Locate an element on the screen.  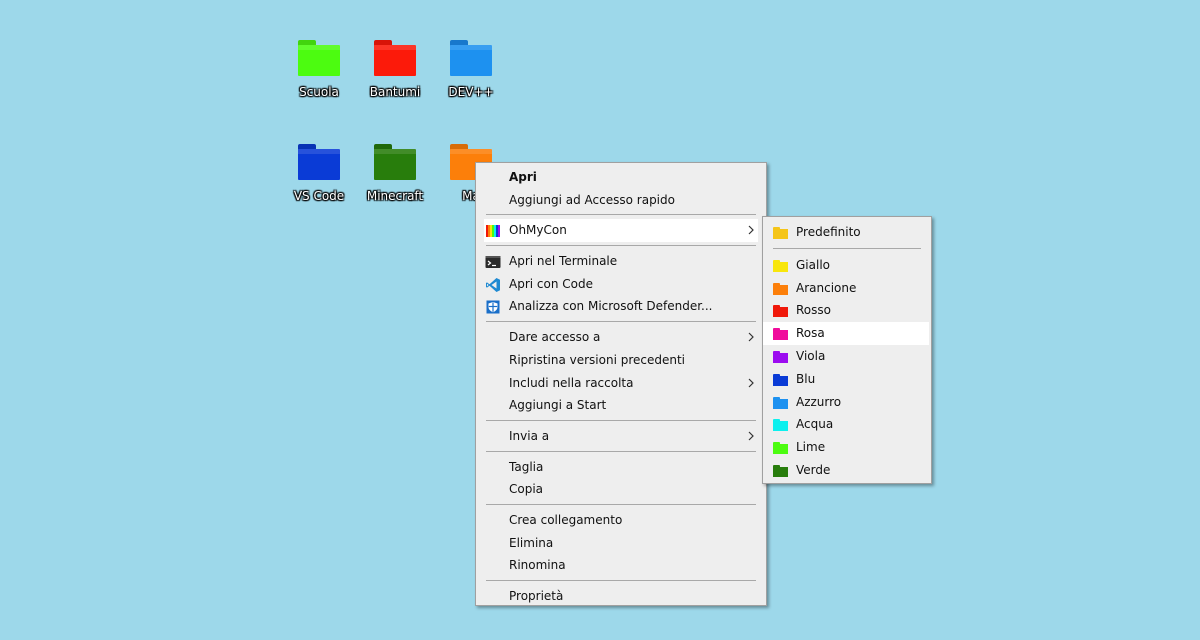
submenu-item-arancione: Arancione is located at coordinates (847, 288).